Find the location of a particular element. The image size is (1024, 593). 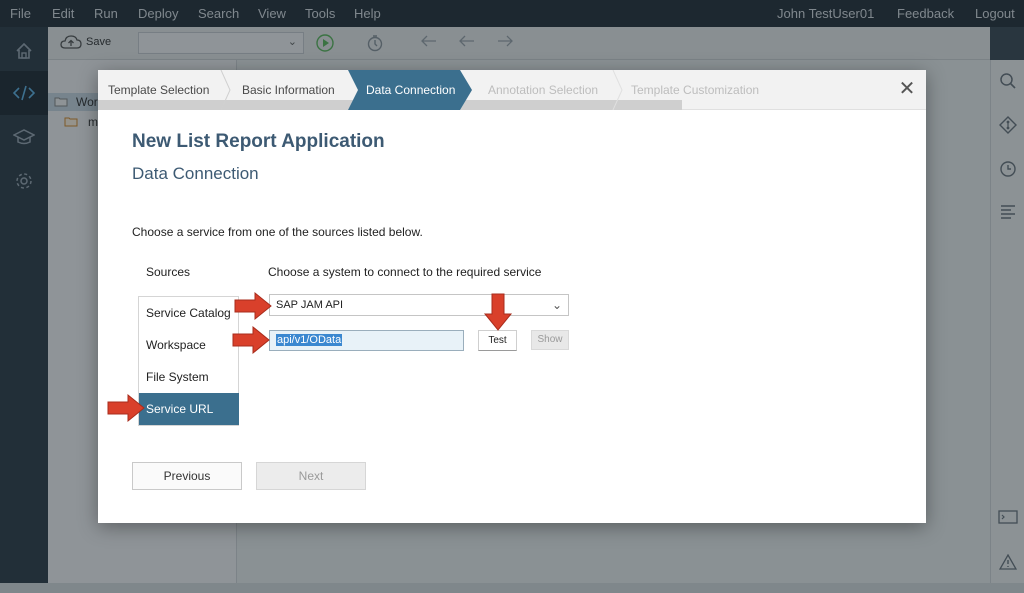

service-url-value: api/v1/OData is located at coordinates (309, 340).